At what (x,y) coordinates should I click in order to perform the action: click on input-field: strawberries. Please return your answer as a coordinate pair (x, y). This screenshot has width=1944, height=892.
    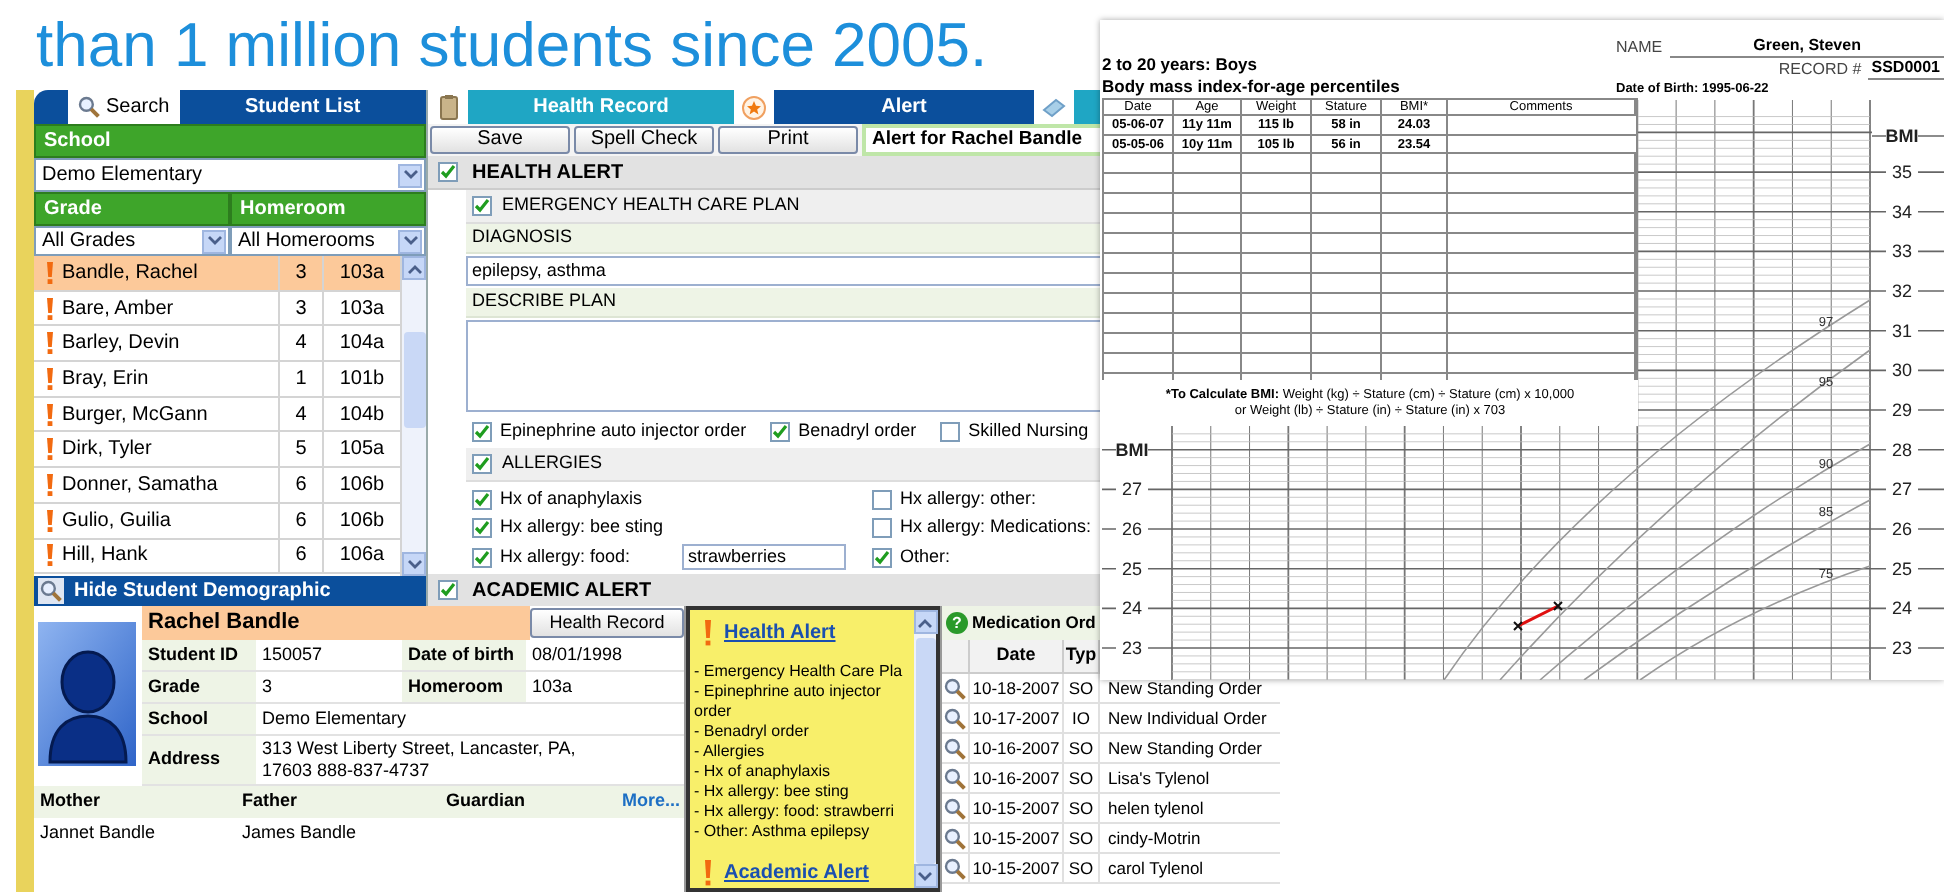
    Looking at the image, I should click on (764, 557).